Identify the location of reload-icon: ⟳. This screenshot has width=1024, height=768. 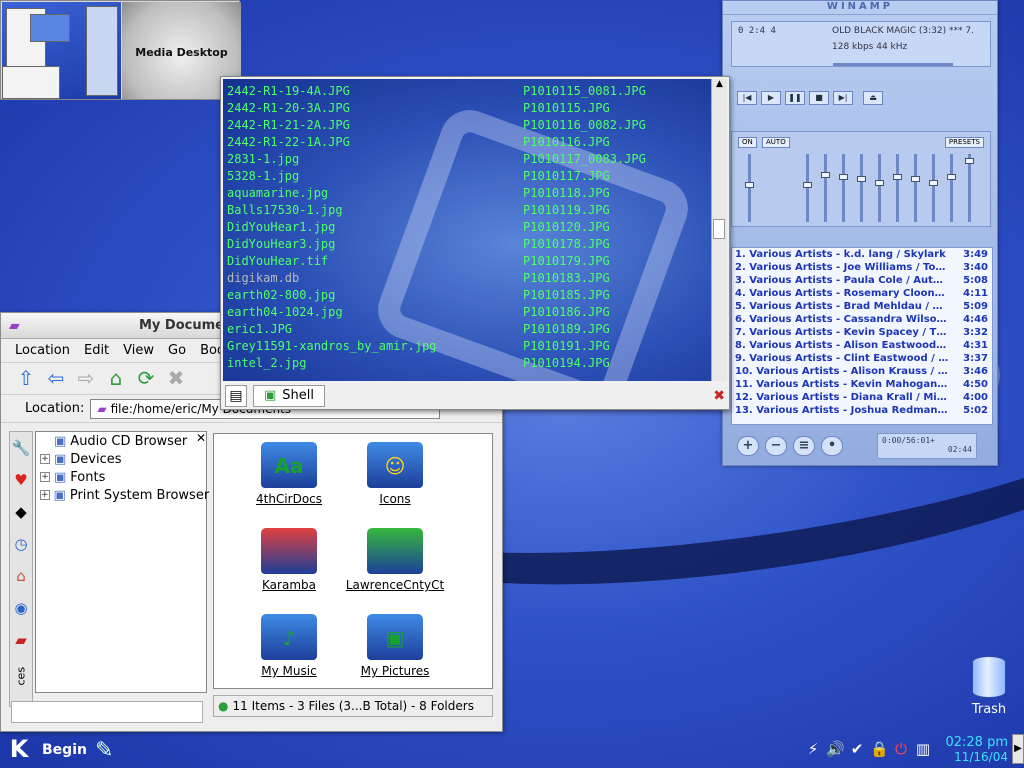
(146, 379).